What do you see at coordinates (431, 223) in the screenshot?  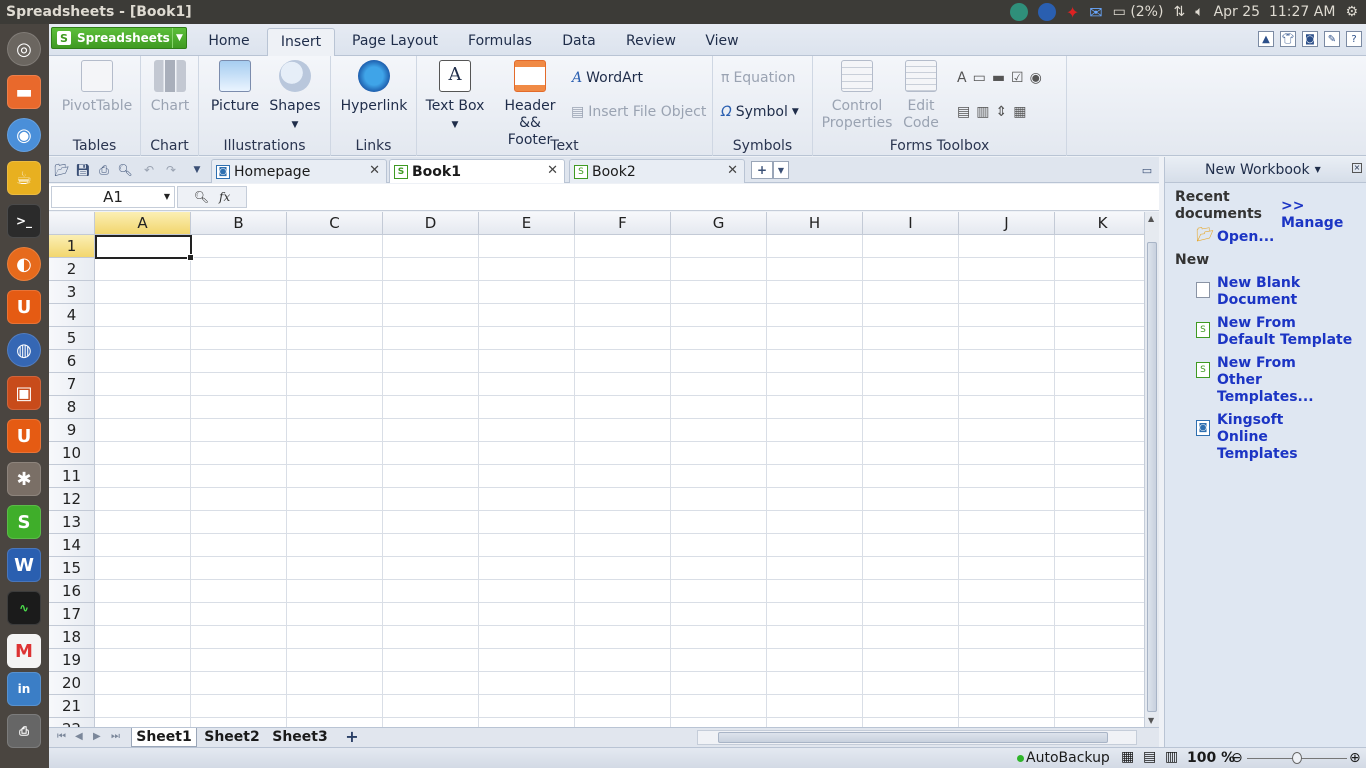 I see `column-header: D` at bounding box center [431, 223].